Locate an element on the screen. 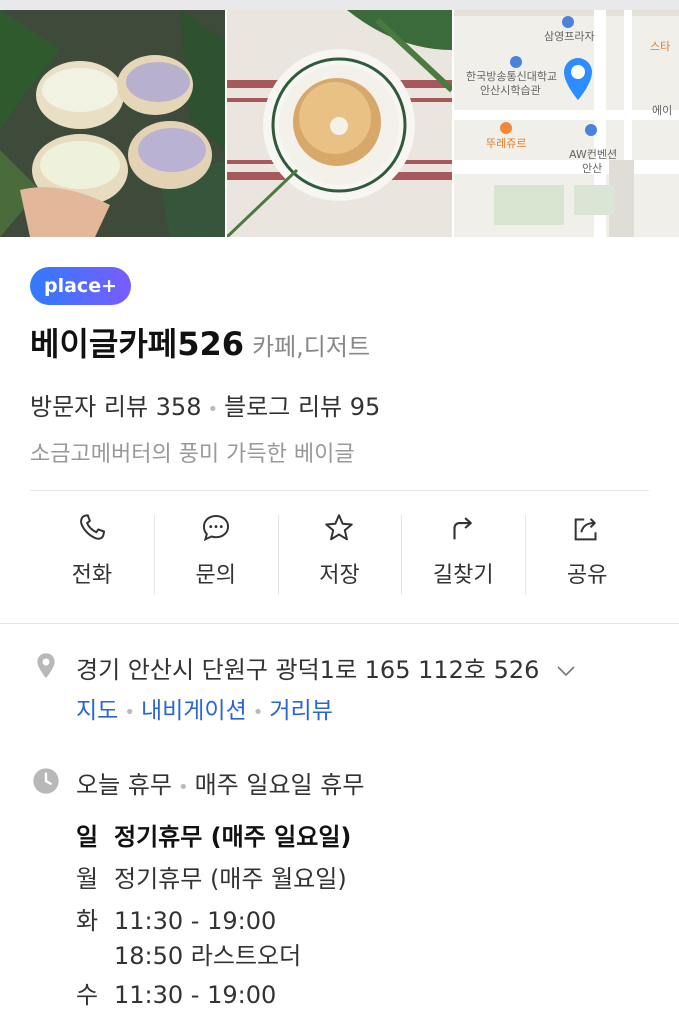  call-button: 전화 is located at coordinates (92, 555).